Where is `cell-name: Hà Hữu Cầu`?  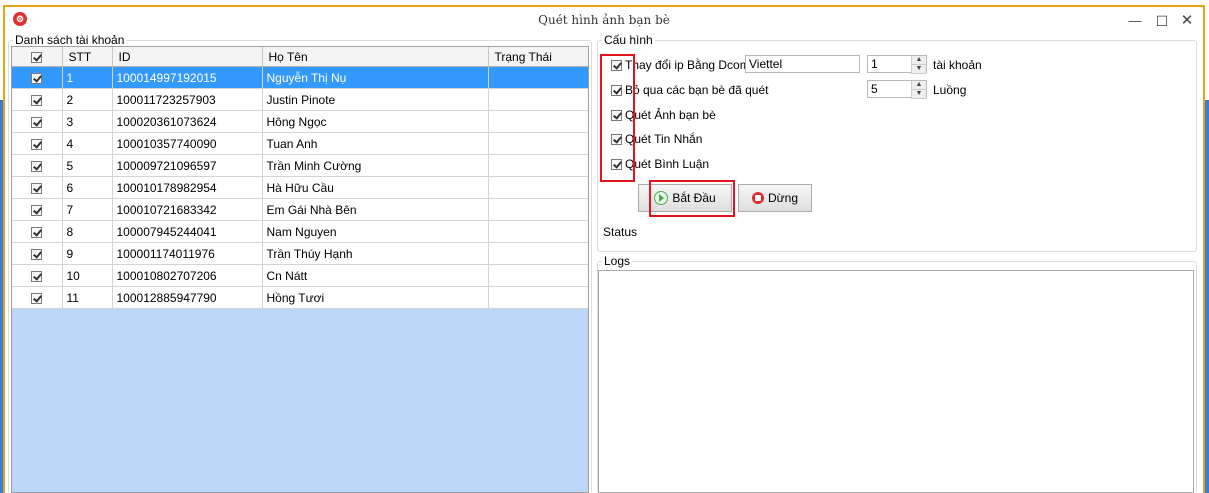
cell-name: Hà Hữu Cầu is located at coordinates (375, 187).